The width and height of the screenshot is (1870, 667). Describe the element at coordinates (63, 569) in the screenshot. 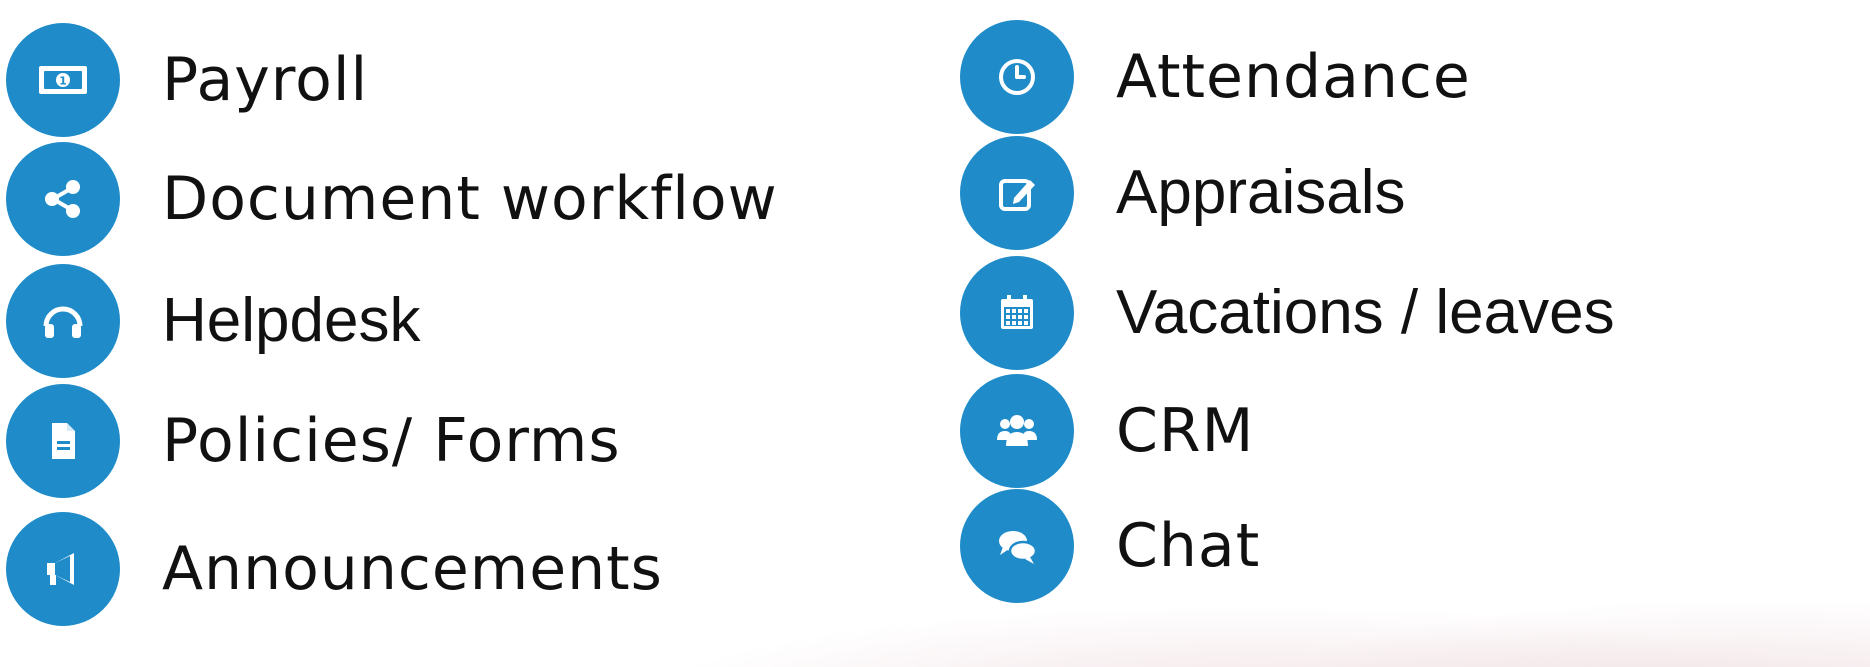

I see `megaphone-icon` at that location.